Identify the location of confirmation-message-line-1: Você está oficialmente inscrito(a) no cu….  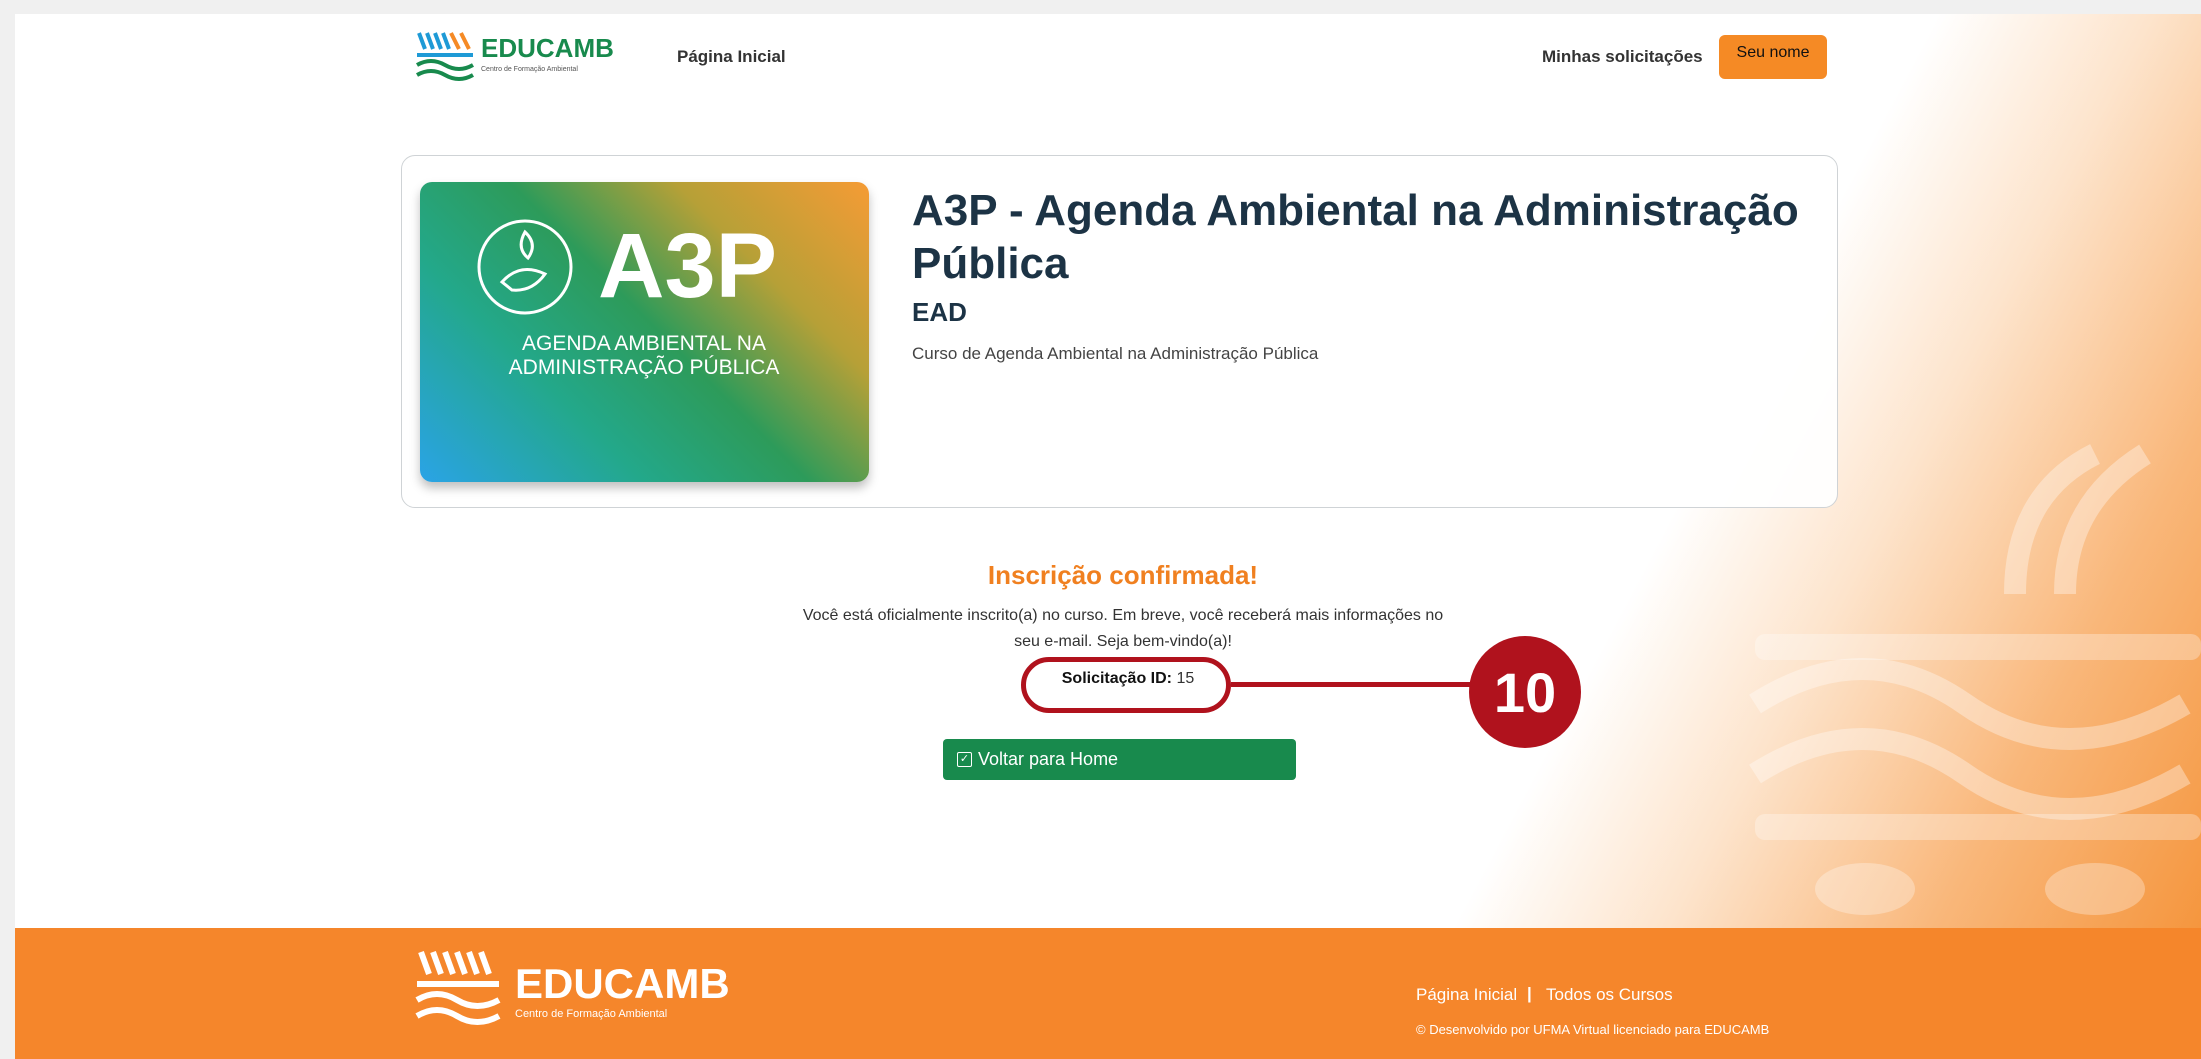
(1123, 615).